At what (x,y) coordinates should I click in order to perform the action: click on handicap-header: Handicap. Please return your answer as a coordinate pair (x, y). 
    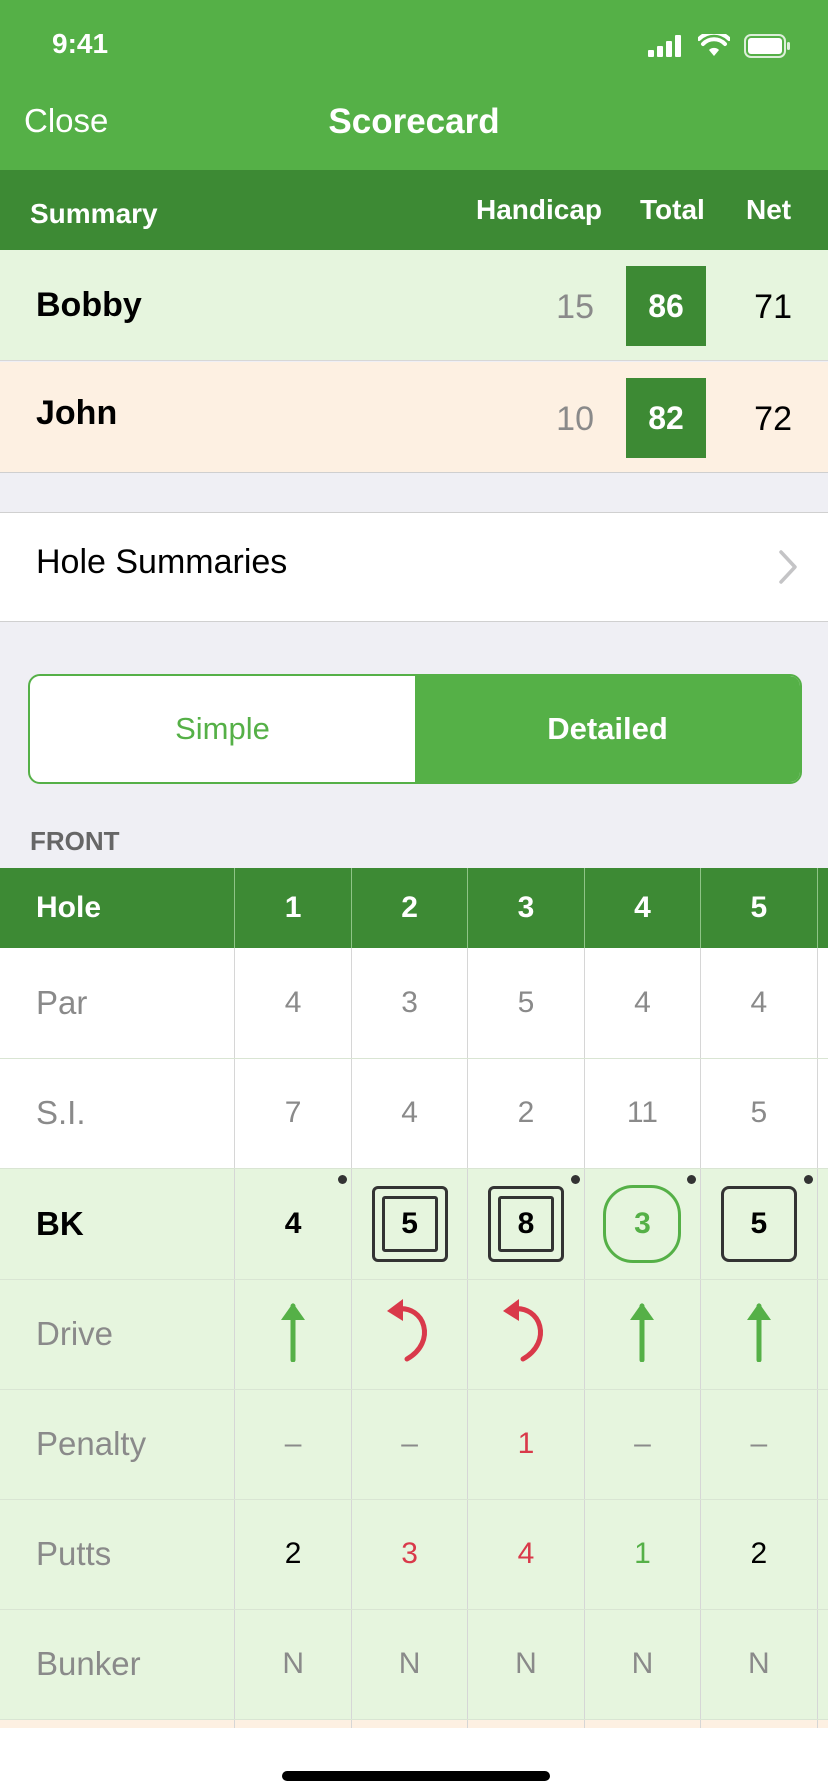
    Looking at the image, I should click on (539, 209).